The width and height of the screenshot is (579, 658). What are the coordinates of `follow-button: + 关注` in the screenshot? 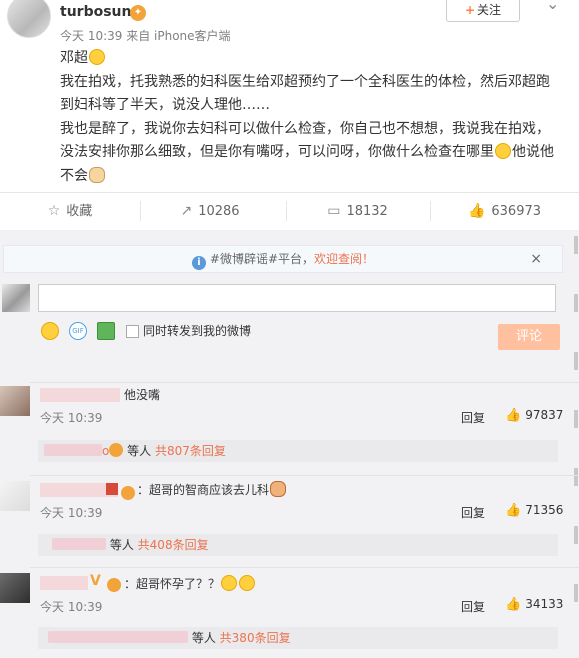 It's located at (483, 11).